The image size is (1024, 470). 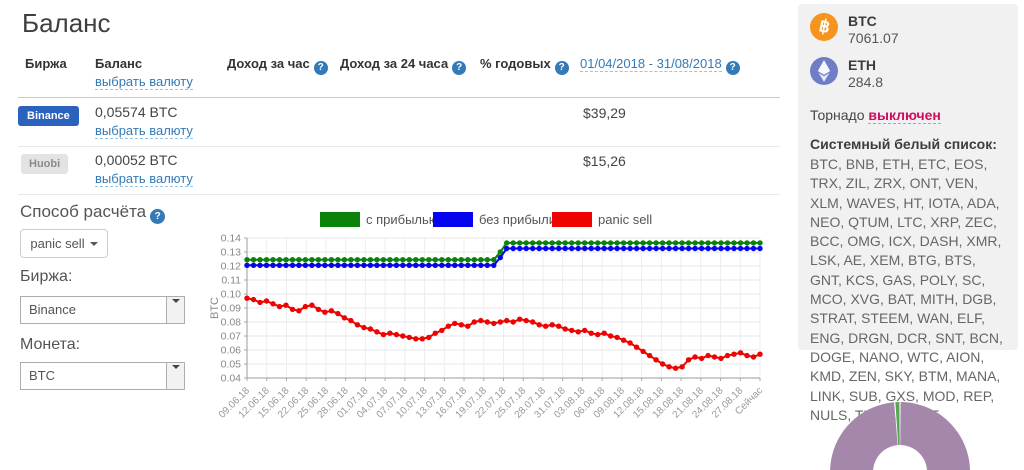 What do you see at coordinates (102, 376) in the screenshot?
I see `coin-select: BTC` at bounding box center [102, 376].